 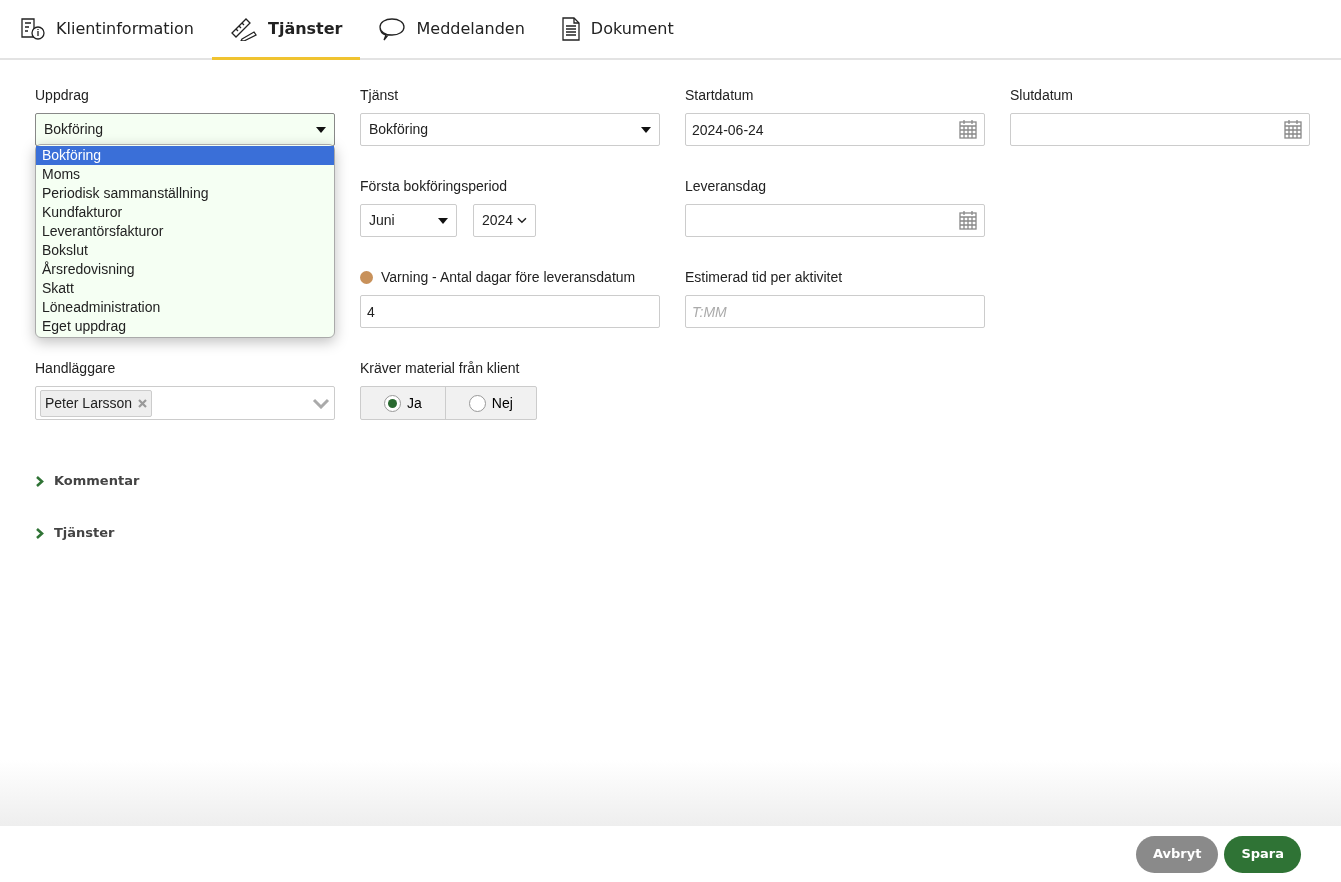 I want to click on save-button: Spara, so click(x=1262, y=854).